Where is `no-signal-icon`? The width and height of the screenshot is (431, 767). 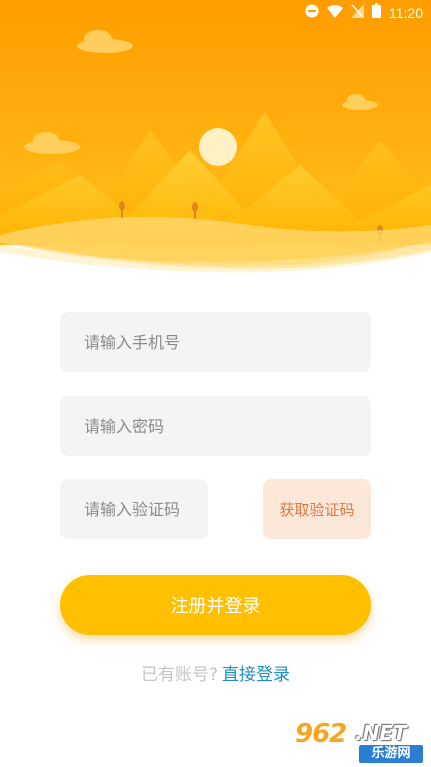
no-signal-icon is located at coordinates (357, 12).